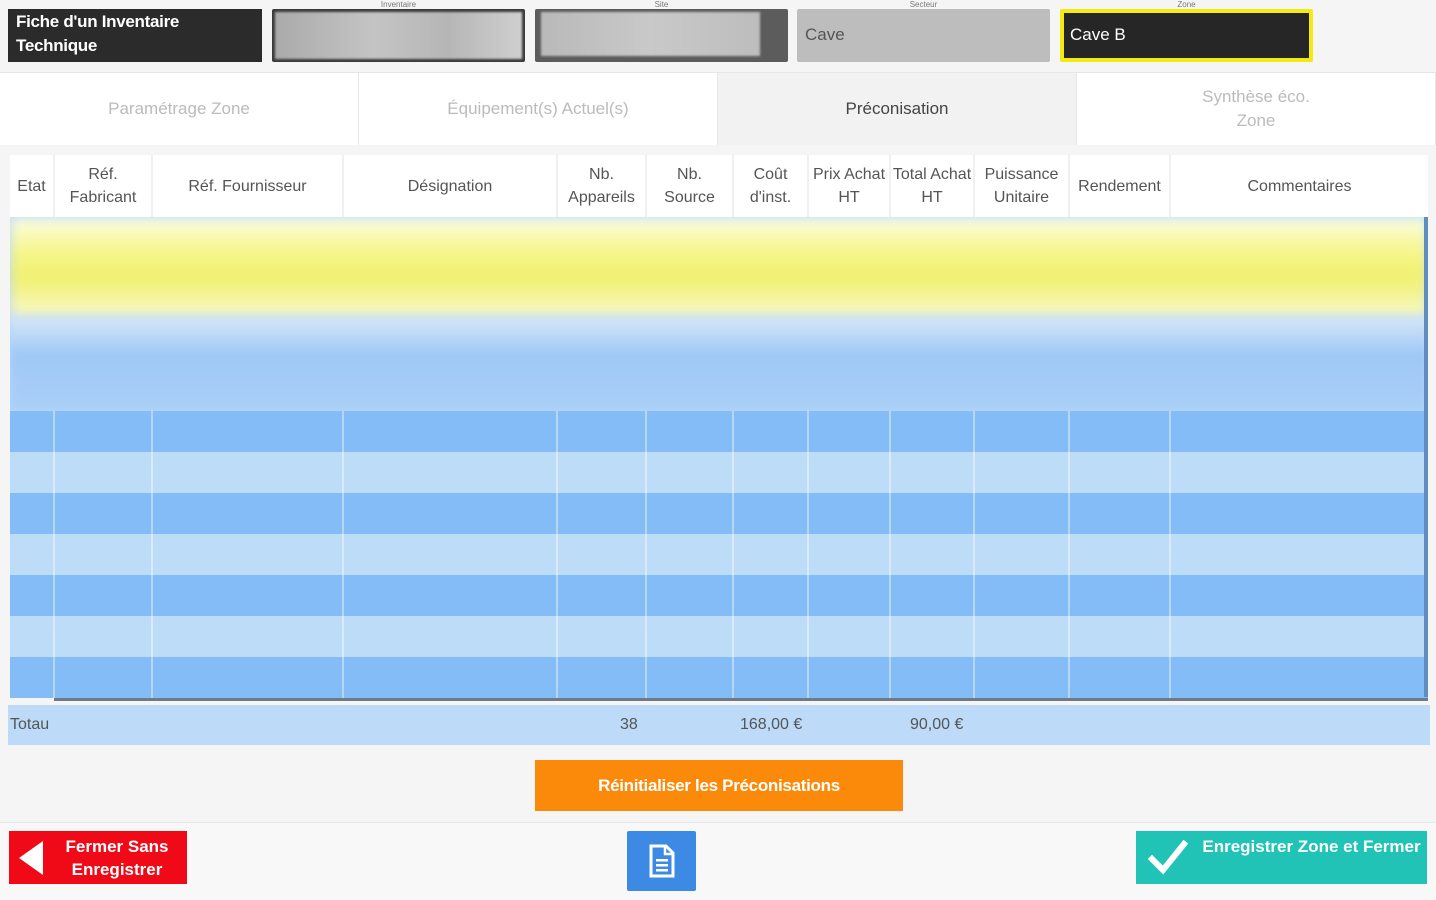  I want to click on back-arrow-icon, so click(31, 858).